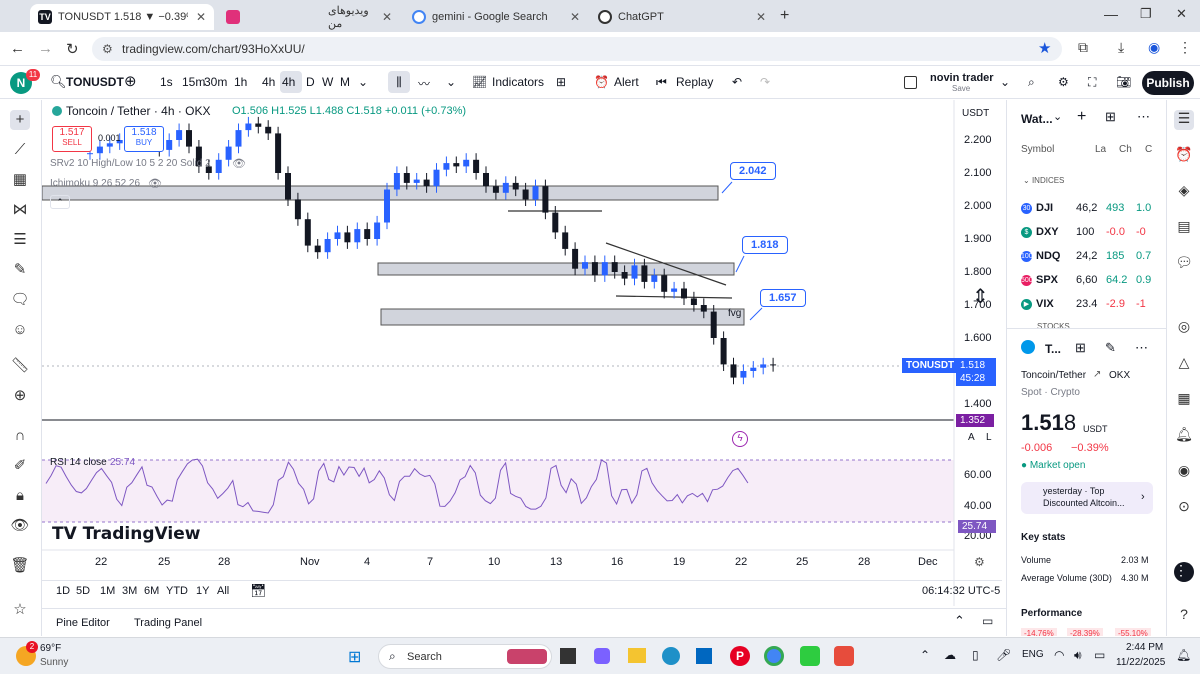  I want to click on layout-save: Save, so click(961, 88).